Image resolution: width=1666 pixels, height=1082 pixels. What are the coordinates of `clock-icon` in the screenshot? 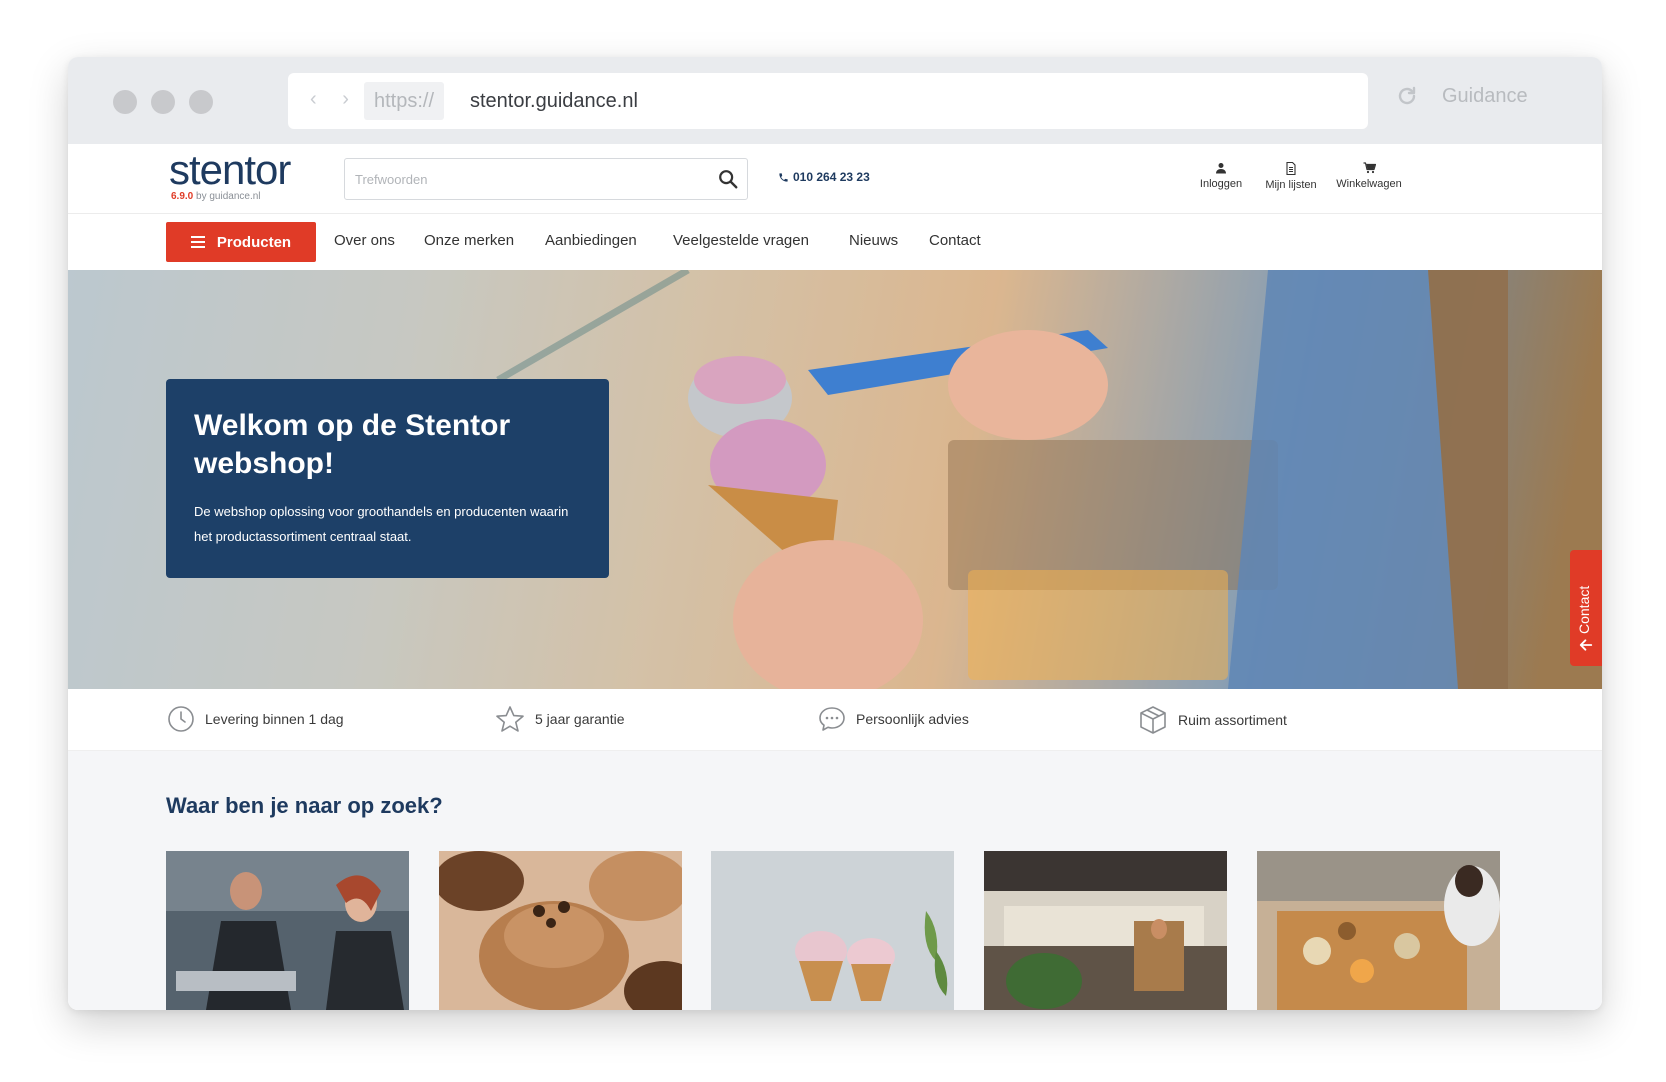 It's located at (181, 719).